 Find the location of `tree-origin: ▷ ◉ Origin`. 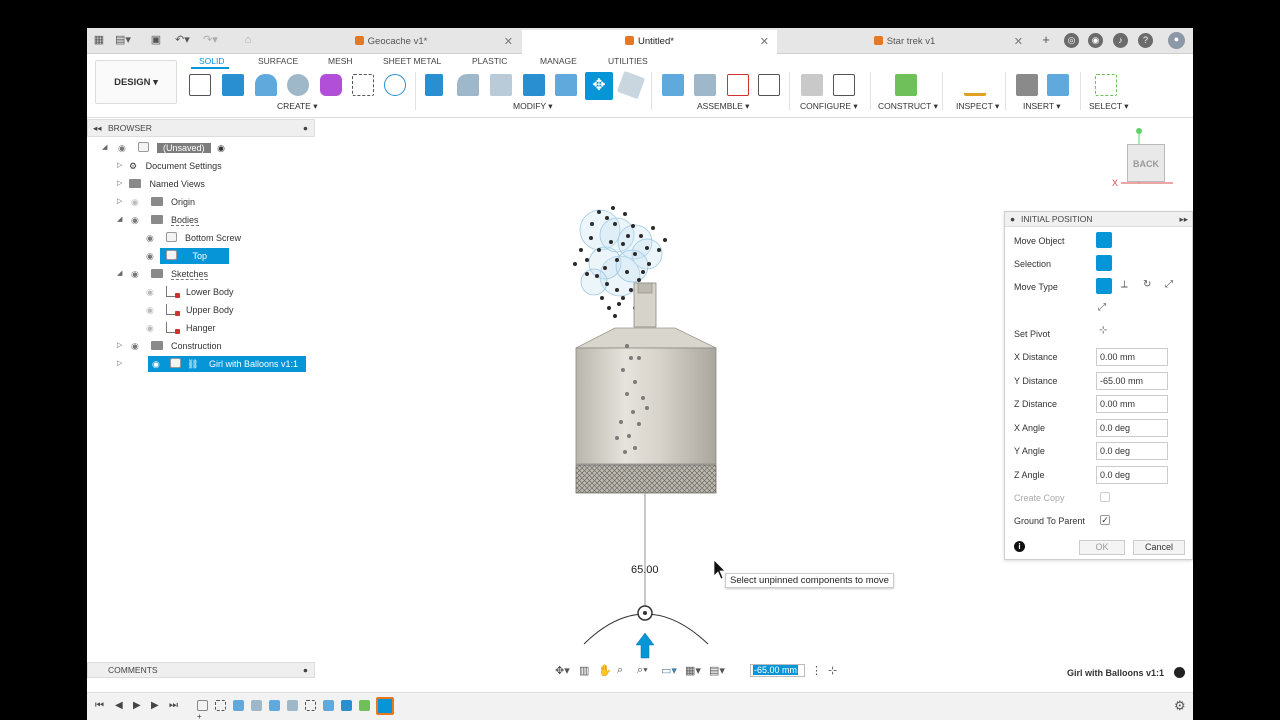

tree-origin: ▷ ◉ Origin is located at coordinates (156, 202).